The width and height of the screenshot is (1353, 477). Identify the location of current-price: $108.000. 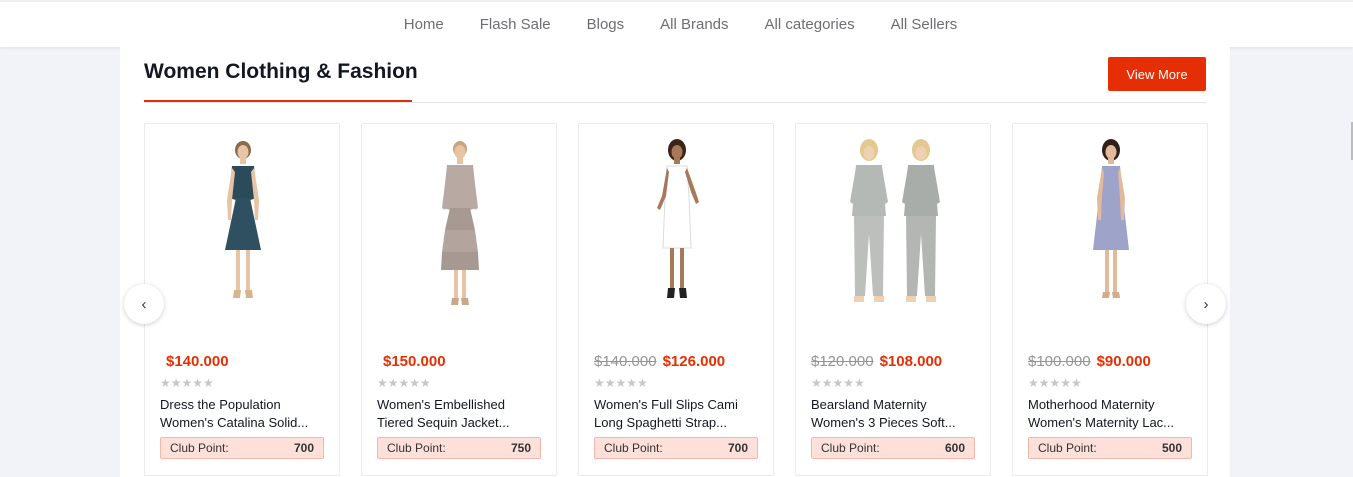
(911, 361).